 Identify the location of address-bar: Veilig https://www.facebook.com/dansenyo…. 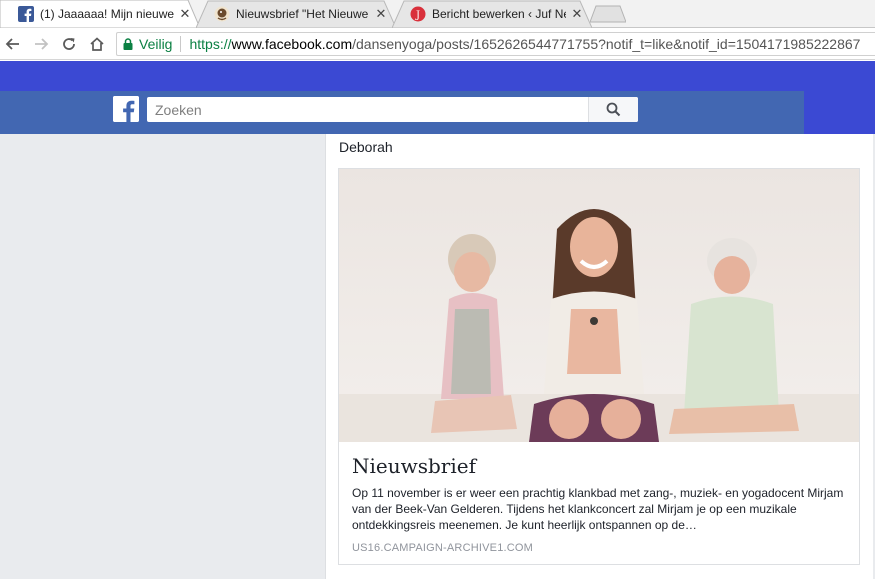
(495, 44).